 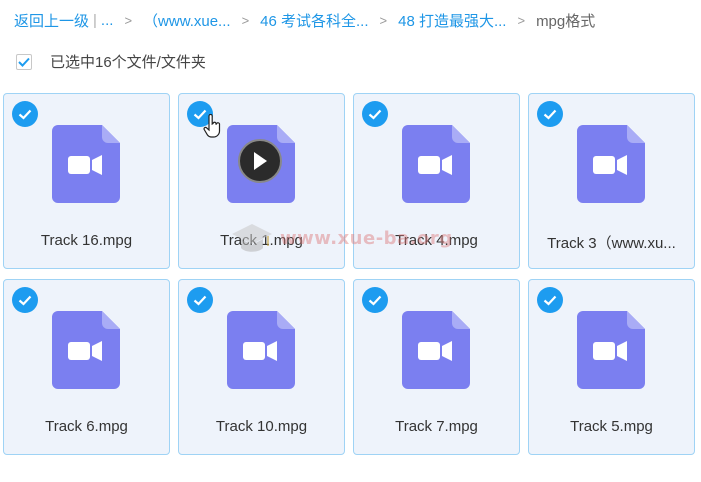 What do you see at coordinates (86, 240) in the screenshot?
I see `file-name: Track 16.mpg` at bounding box center [86, 240].